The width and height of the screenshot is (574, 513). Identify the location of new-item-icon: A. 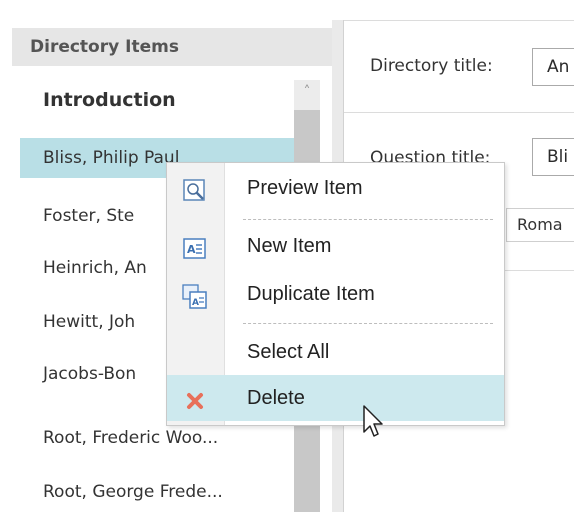
(195, 246).